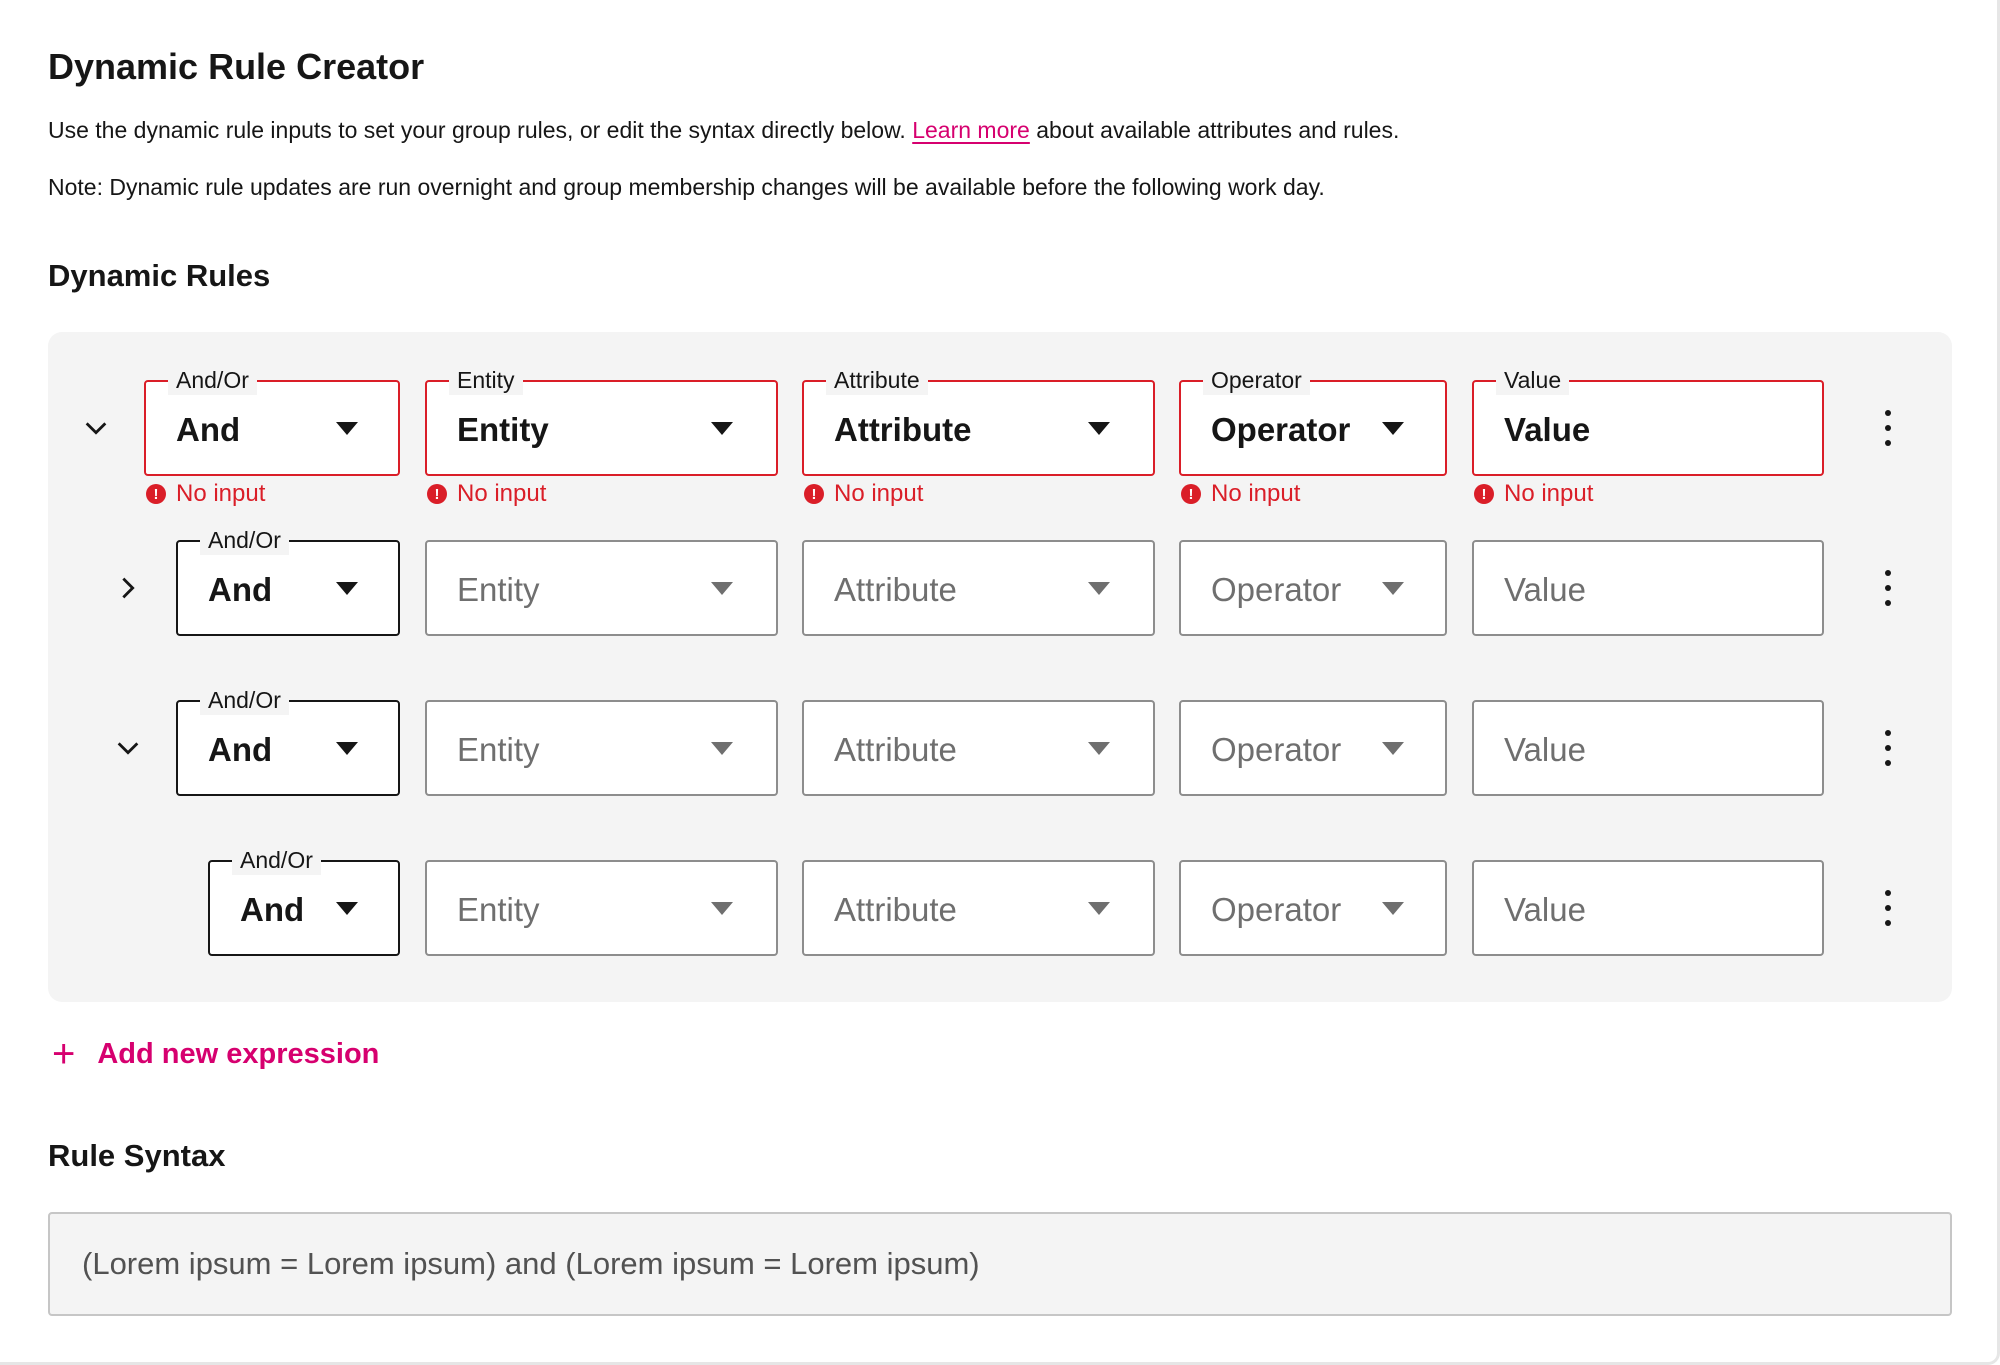  Describe the element at coordinates (1648, 420) in the screenshot. I see `value-input: Value Value` at that location.